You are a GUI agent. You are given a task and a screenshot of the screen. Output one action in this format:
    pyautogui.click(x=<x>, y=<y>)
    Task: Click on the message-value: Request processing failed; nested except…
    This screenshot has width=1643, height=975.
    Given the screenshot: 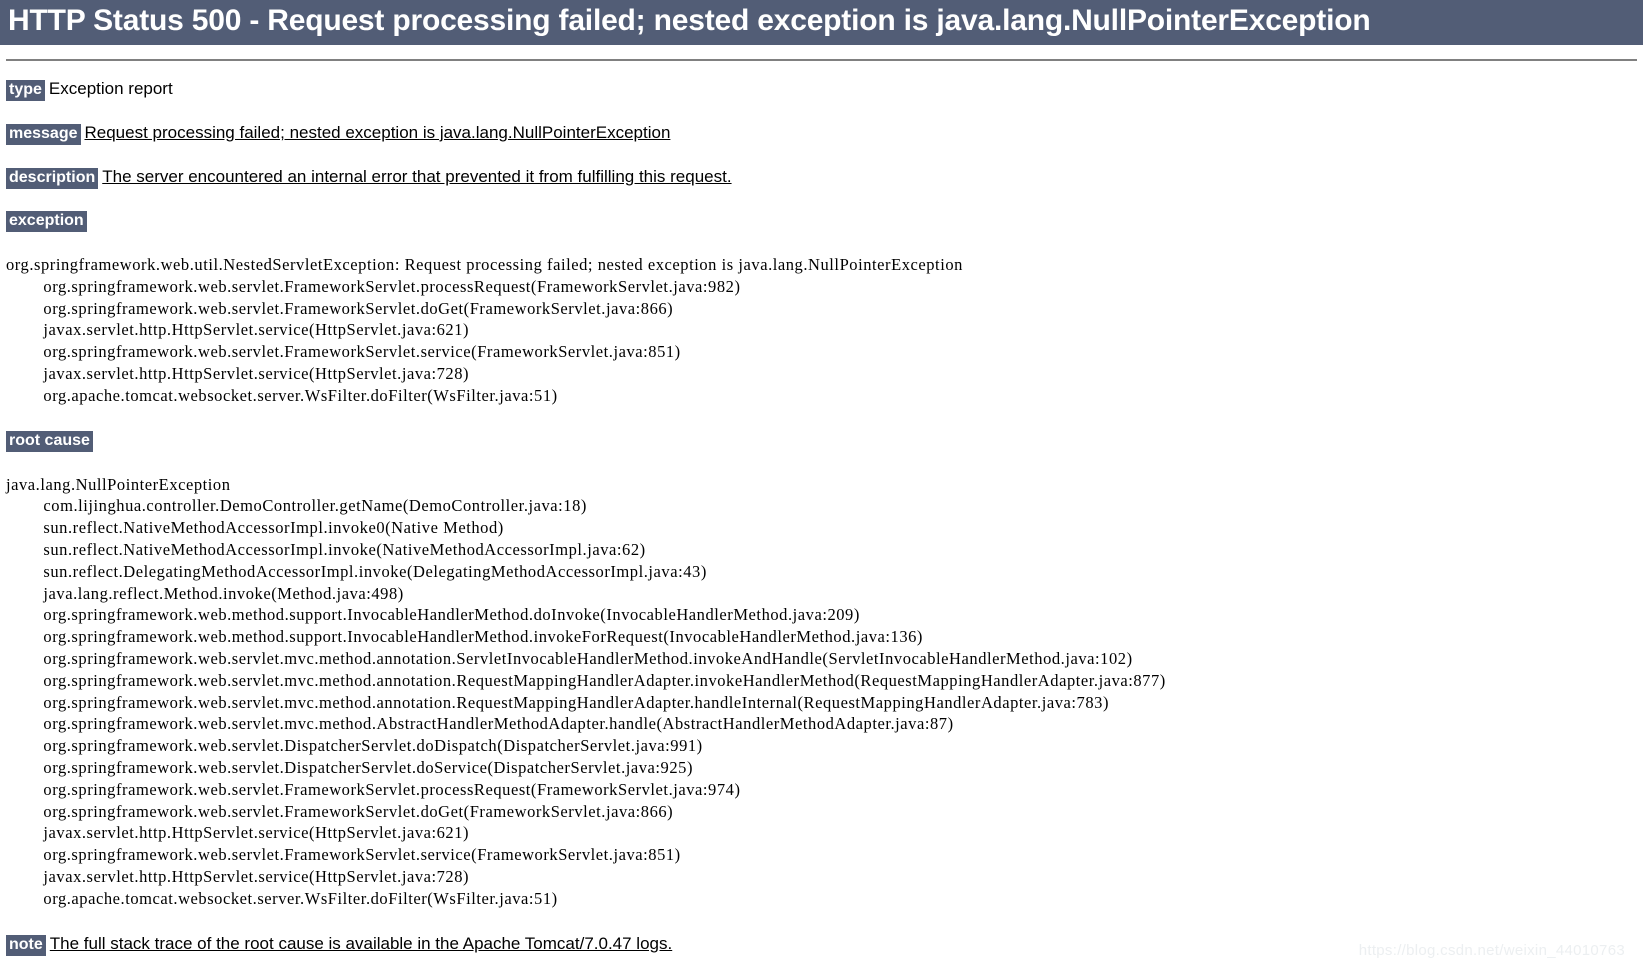 What is the action you would take?
    pyautogui.click(x=377, y=132)
    